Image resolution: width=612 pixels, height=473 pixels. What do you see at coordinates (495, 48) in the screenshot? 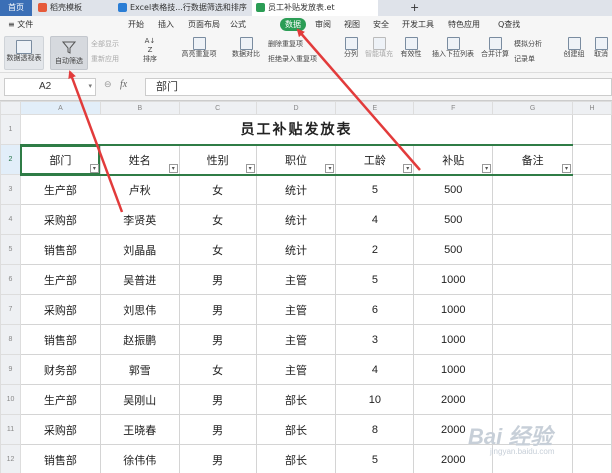
I see `consolidate-button: 合并计算` at bounding box center [495, 48].